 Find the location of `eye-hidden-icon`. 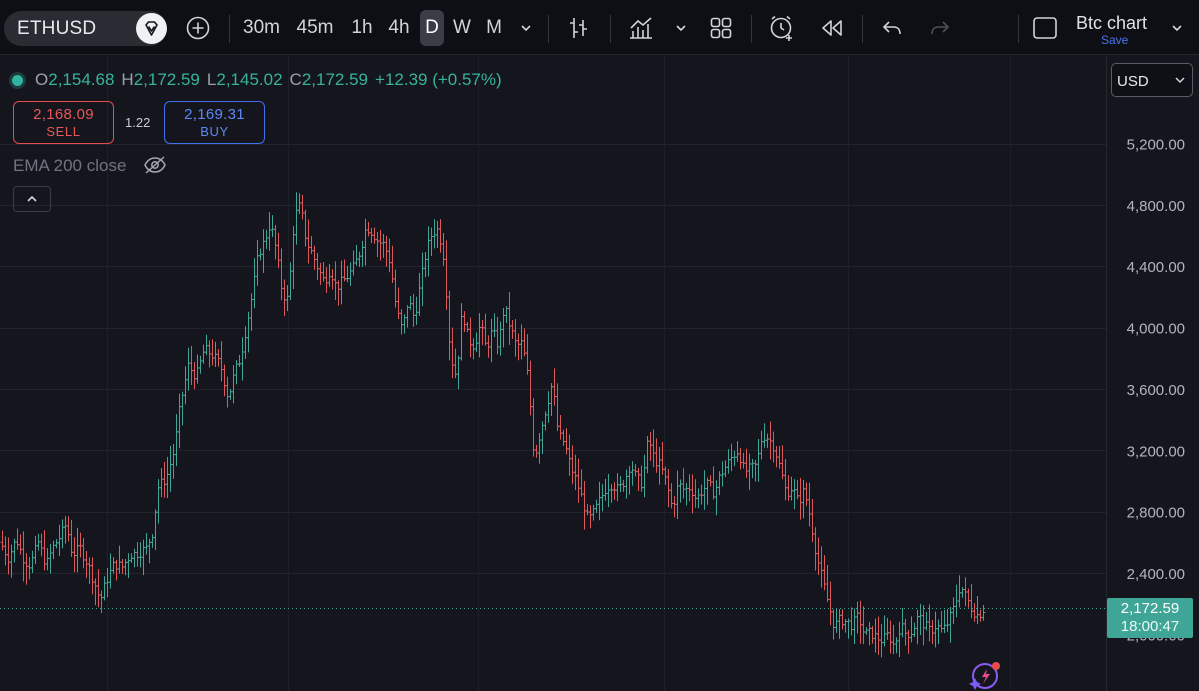

eye-hidden-icon is located at coordinates (155, 167).